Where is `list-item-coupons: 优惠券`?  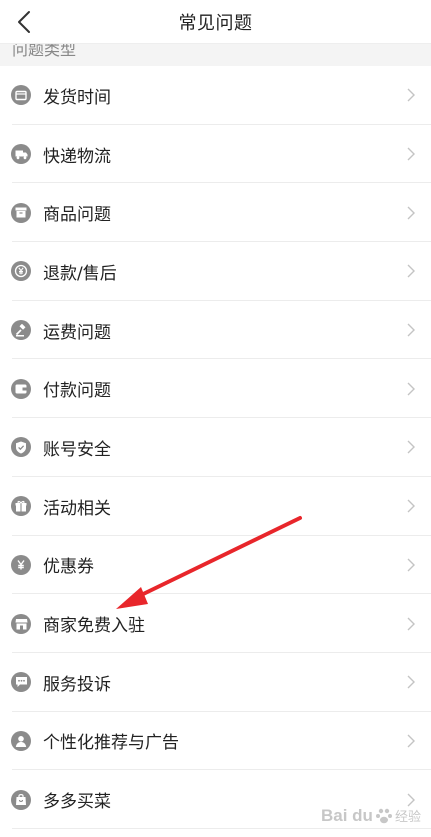 list-item-coupons: 优惠券 is located at coordinates (215, 565).